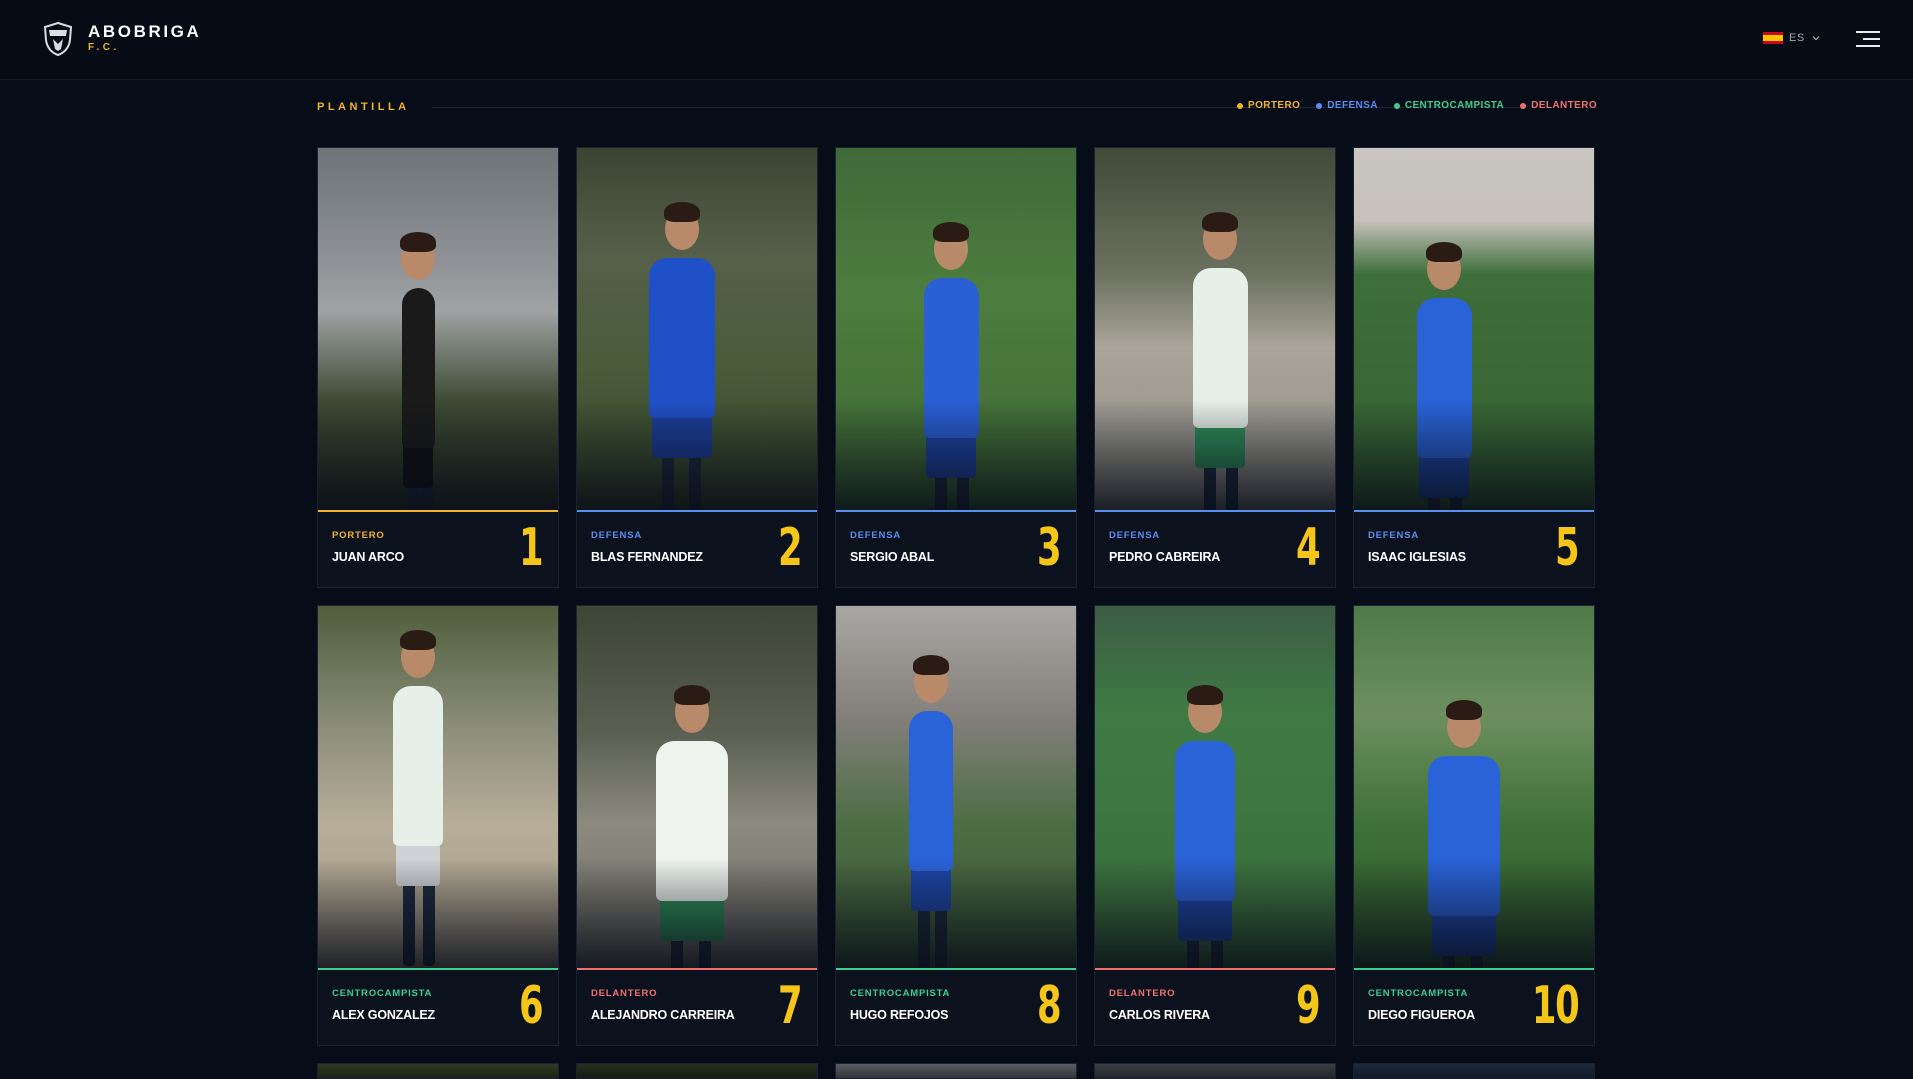 The height and width of the screenshot is (1079, 1913). I want to click on legend-item: DEFENSA, so click(1347, 105).